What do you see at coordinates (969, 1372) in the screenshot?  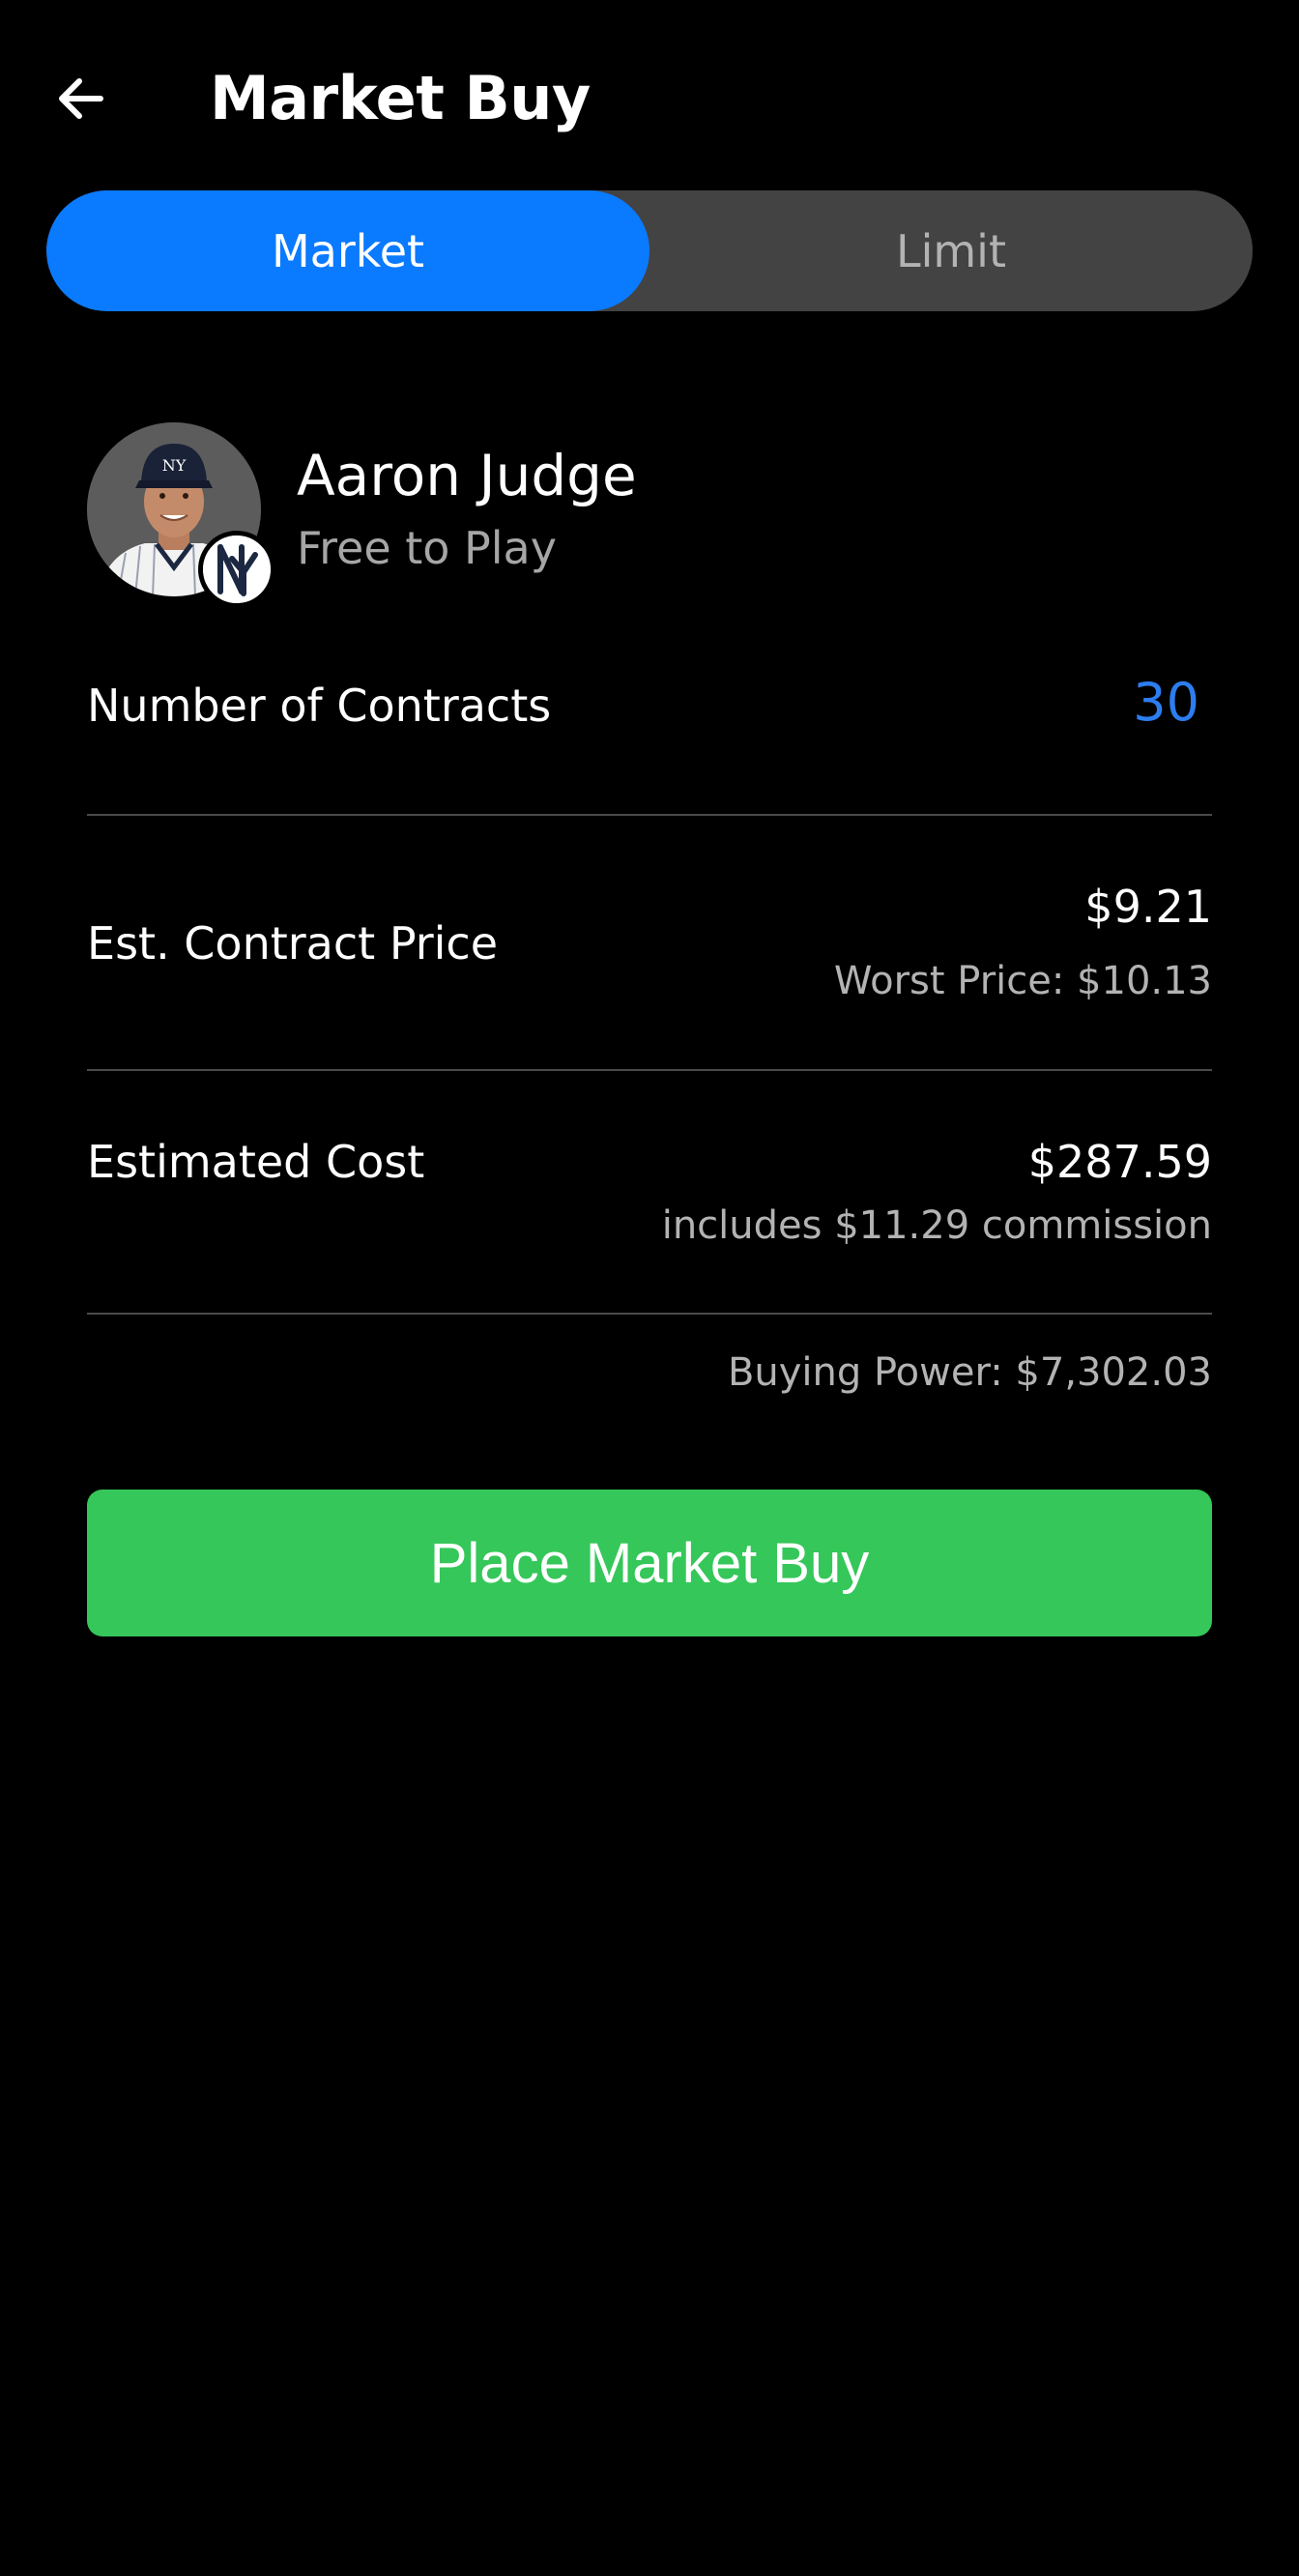 I see `buying-power: Buying Power: $7,302.03` at bounding box center [969, 1372].